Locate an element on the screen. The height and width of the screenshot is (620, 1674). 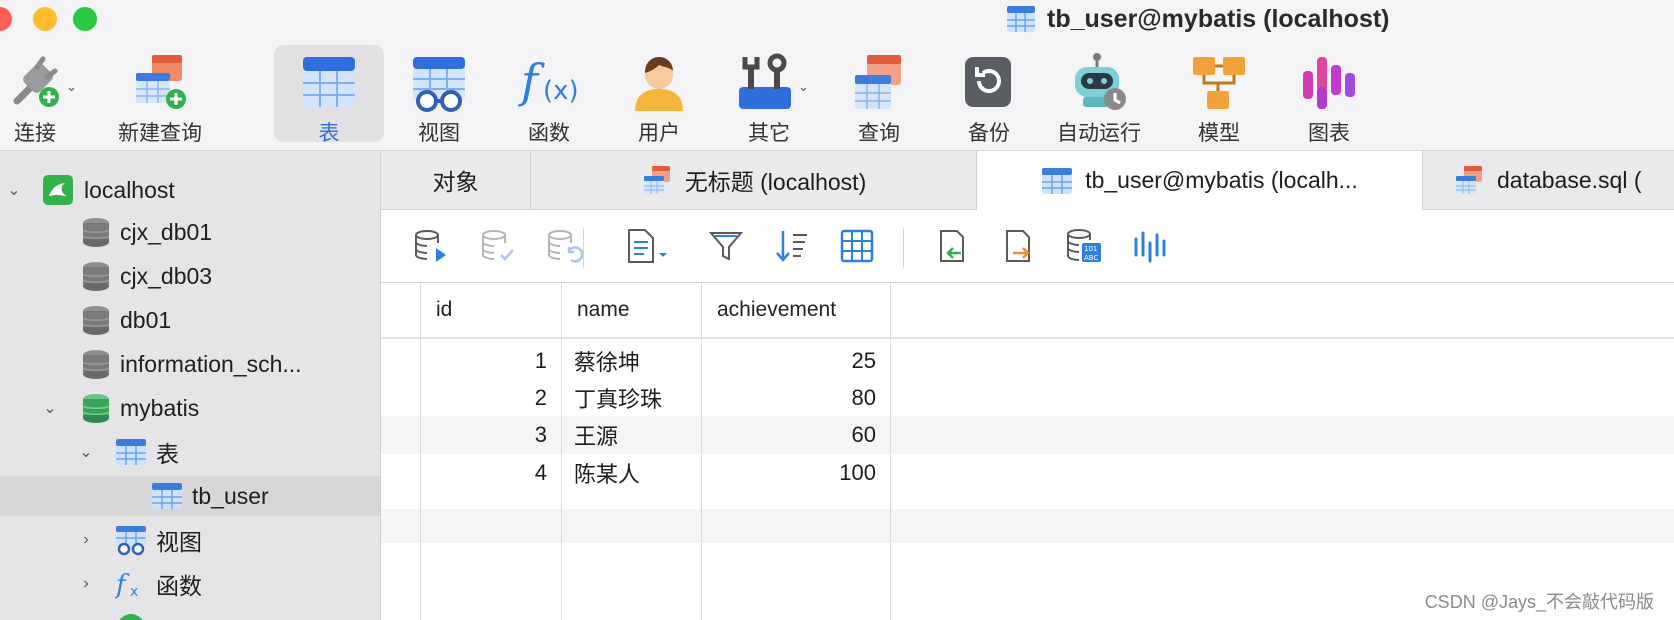
functions-group: › fx 函数 is located at coordinates (190, 584).